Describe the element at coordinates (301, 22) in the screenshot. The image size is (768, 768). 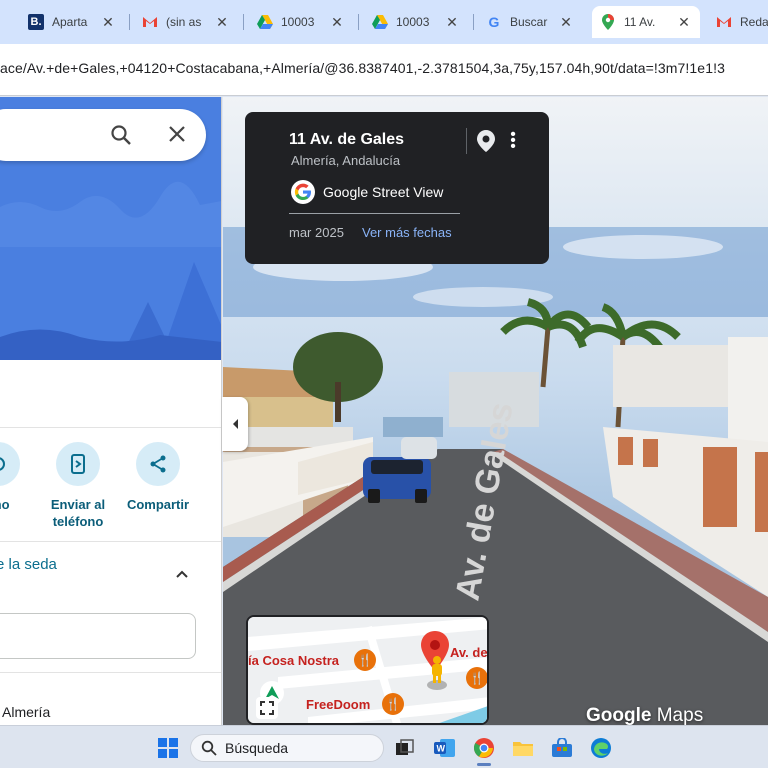
I see `tab-drive-1: 10003 ✕` at that location.